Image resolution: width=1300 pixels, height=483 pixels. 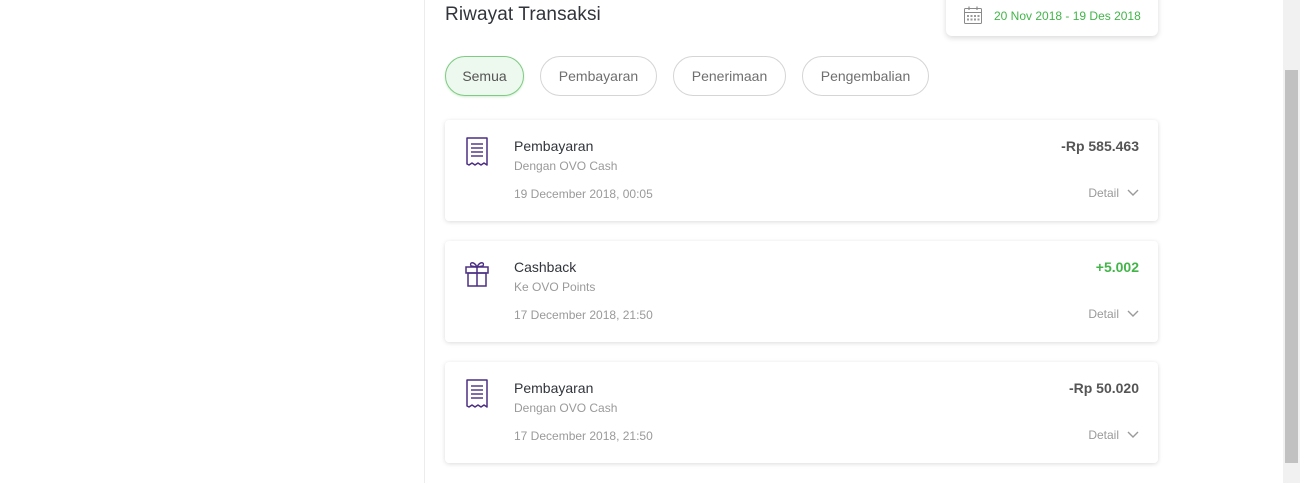 What do you see at coordinates (484, 76) in the screenshot?
I see `filter-chip-semua: Semua` at bounding box center [484, 76].